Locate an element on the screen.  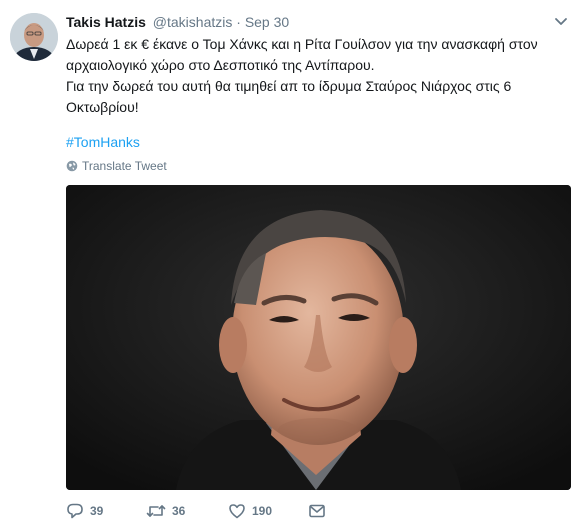
avatar-image is located at coordinates (34, 37).